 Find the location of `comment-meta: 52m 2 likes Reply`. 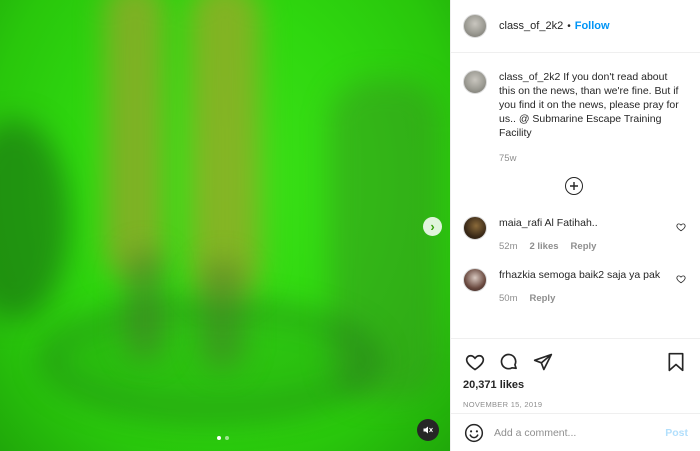

comment-meta: 52m 2 likes Reply is located at coordinates (584, 246).